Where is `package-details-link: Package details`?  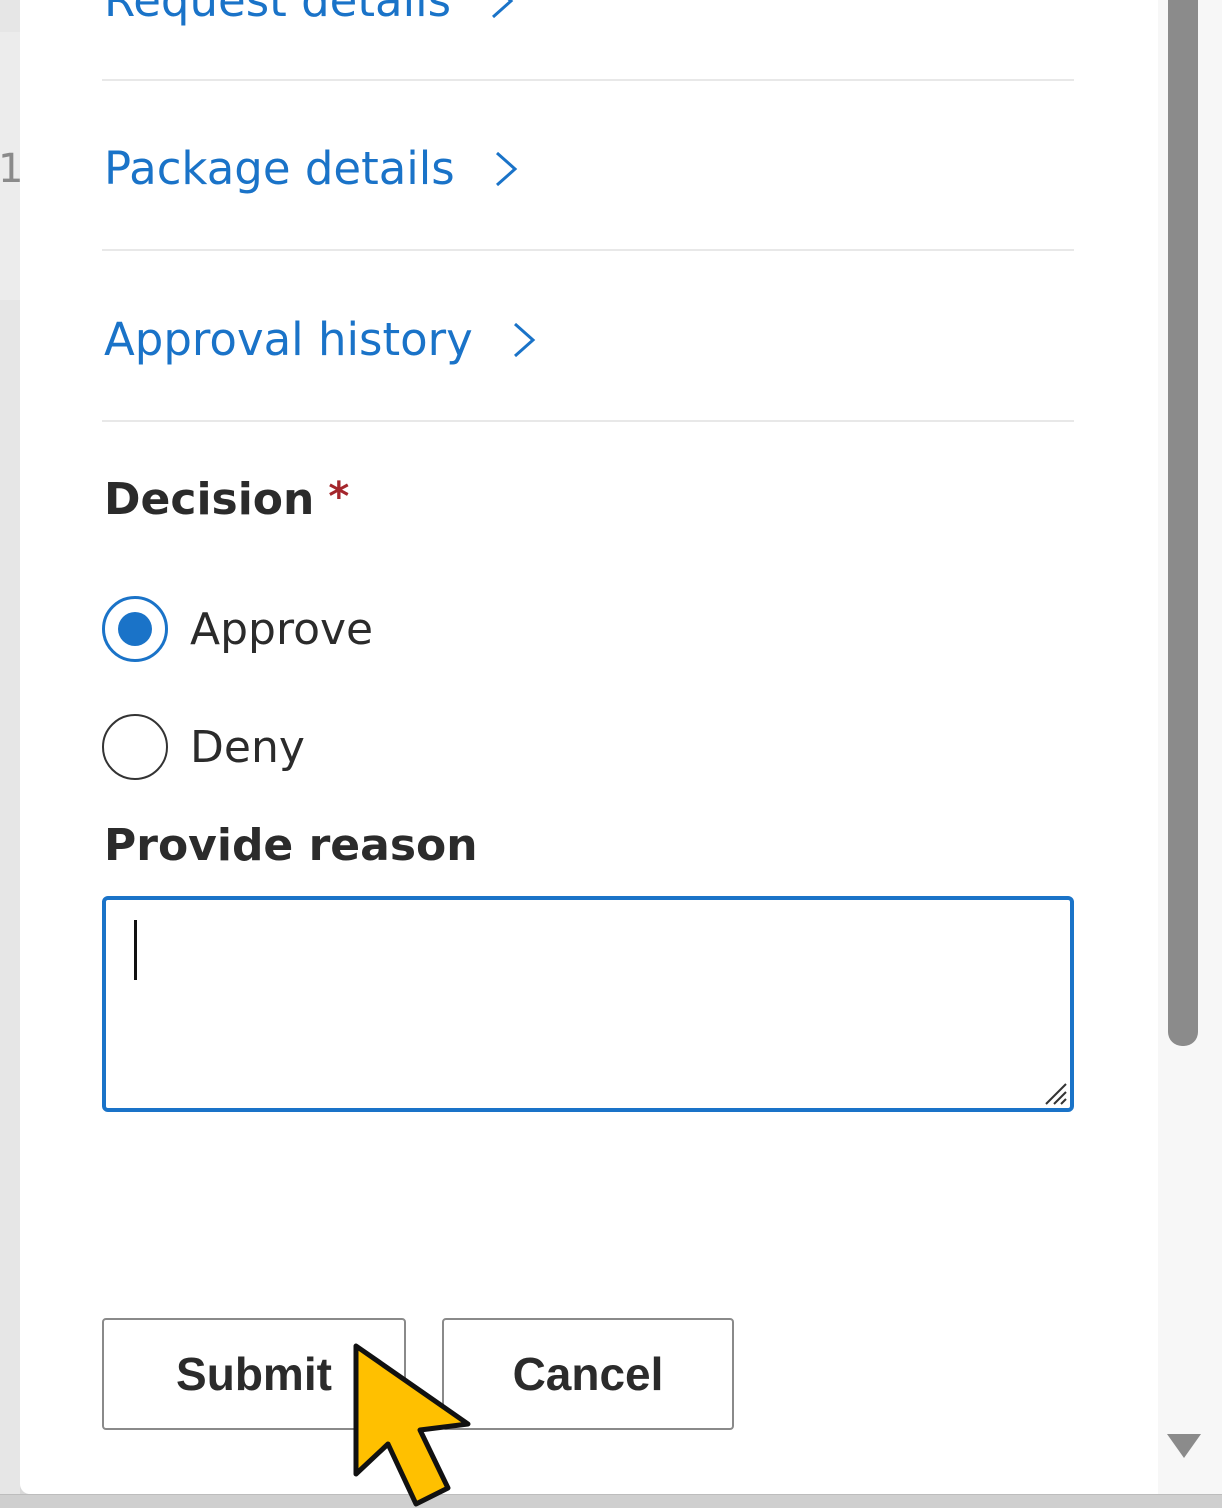
package-details-link: Package details is located at coordinates (312, 168).